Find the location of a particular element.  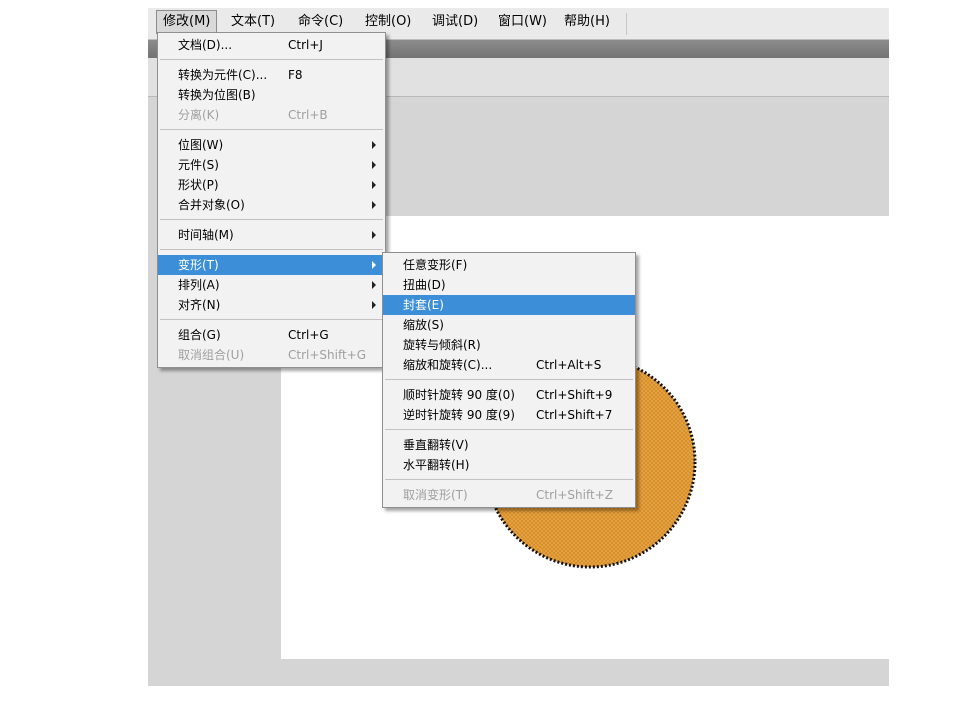

menu-item-envelope: 封套(E) is located at coordinates (509, 305).